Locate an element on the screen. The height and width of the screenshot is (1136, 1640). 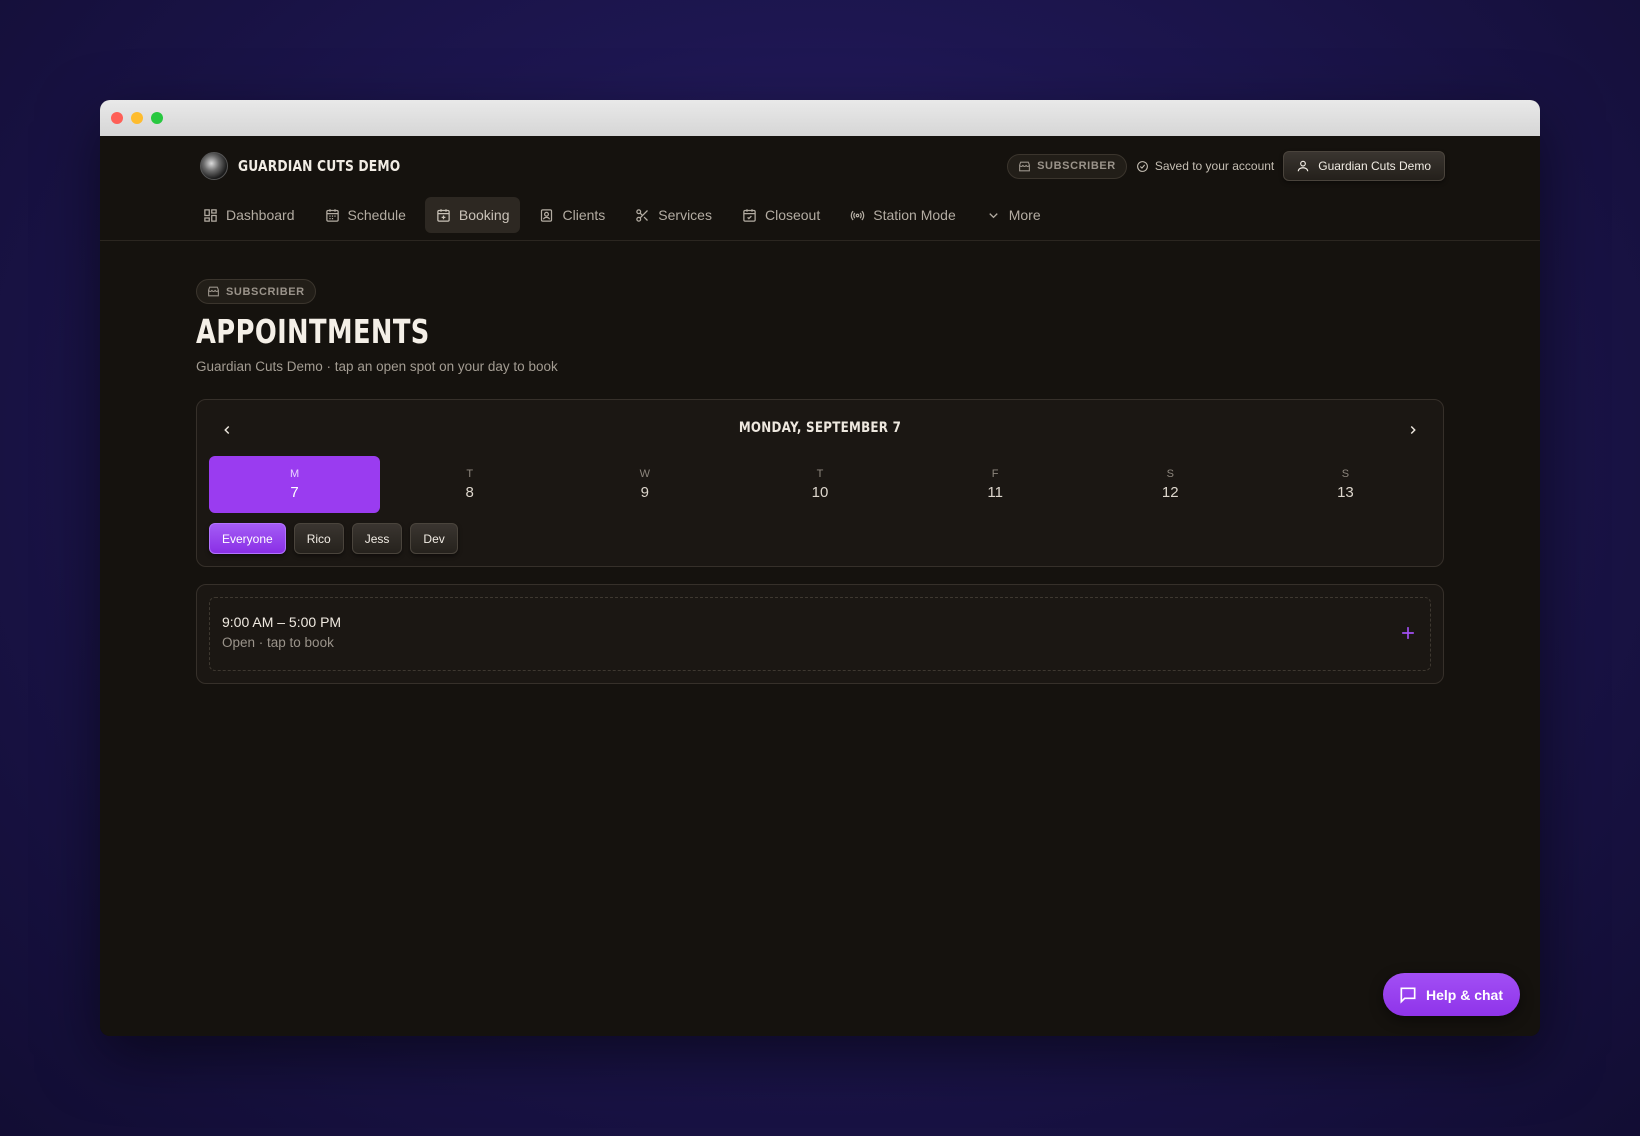
brand: GUARDIAN CUTS DEMO is located at coordinates (318, 166).